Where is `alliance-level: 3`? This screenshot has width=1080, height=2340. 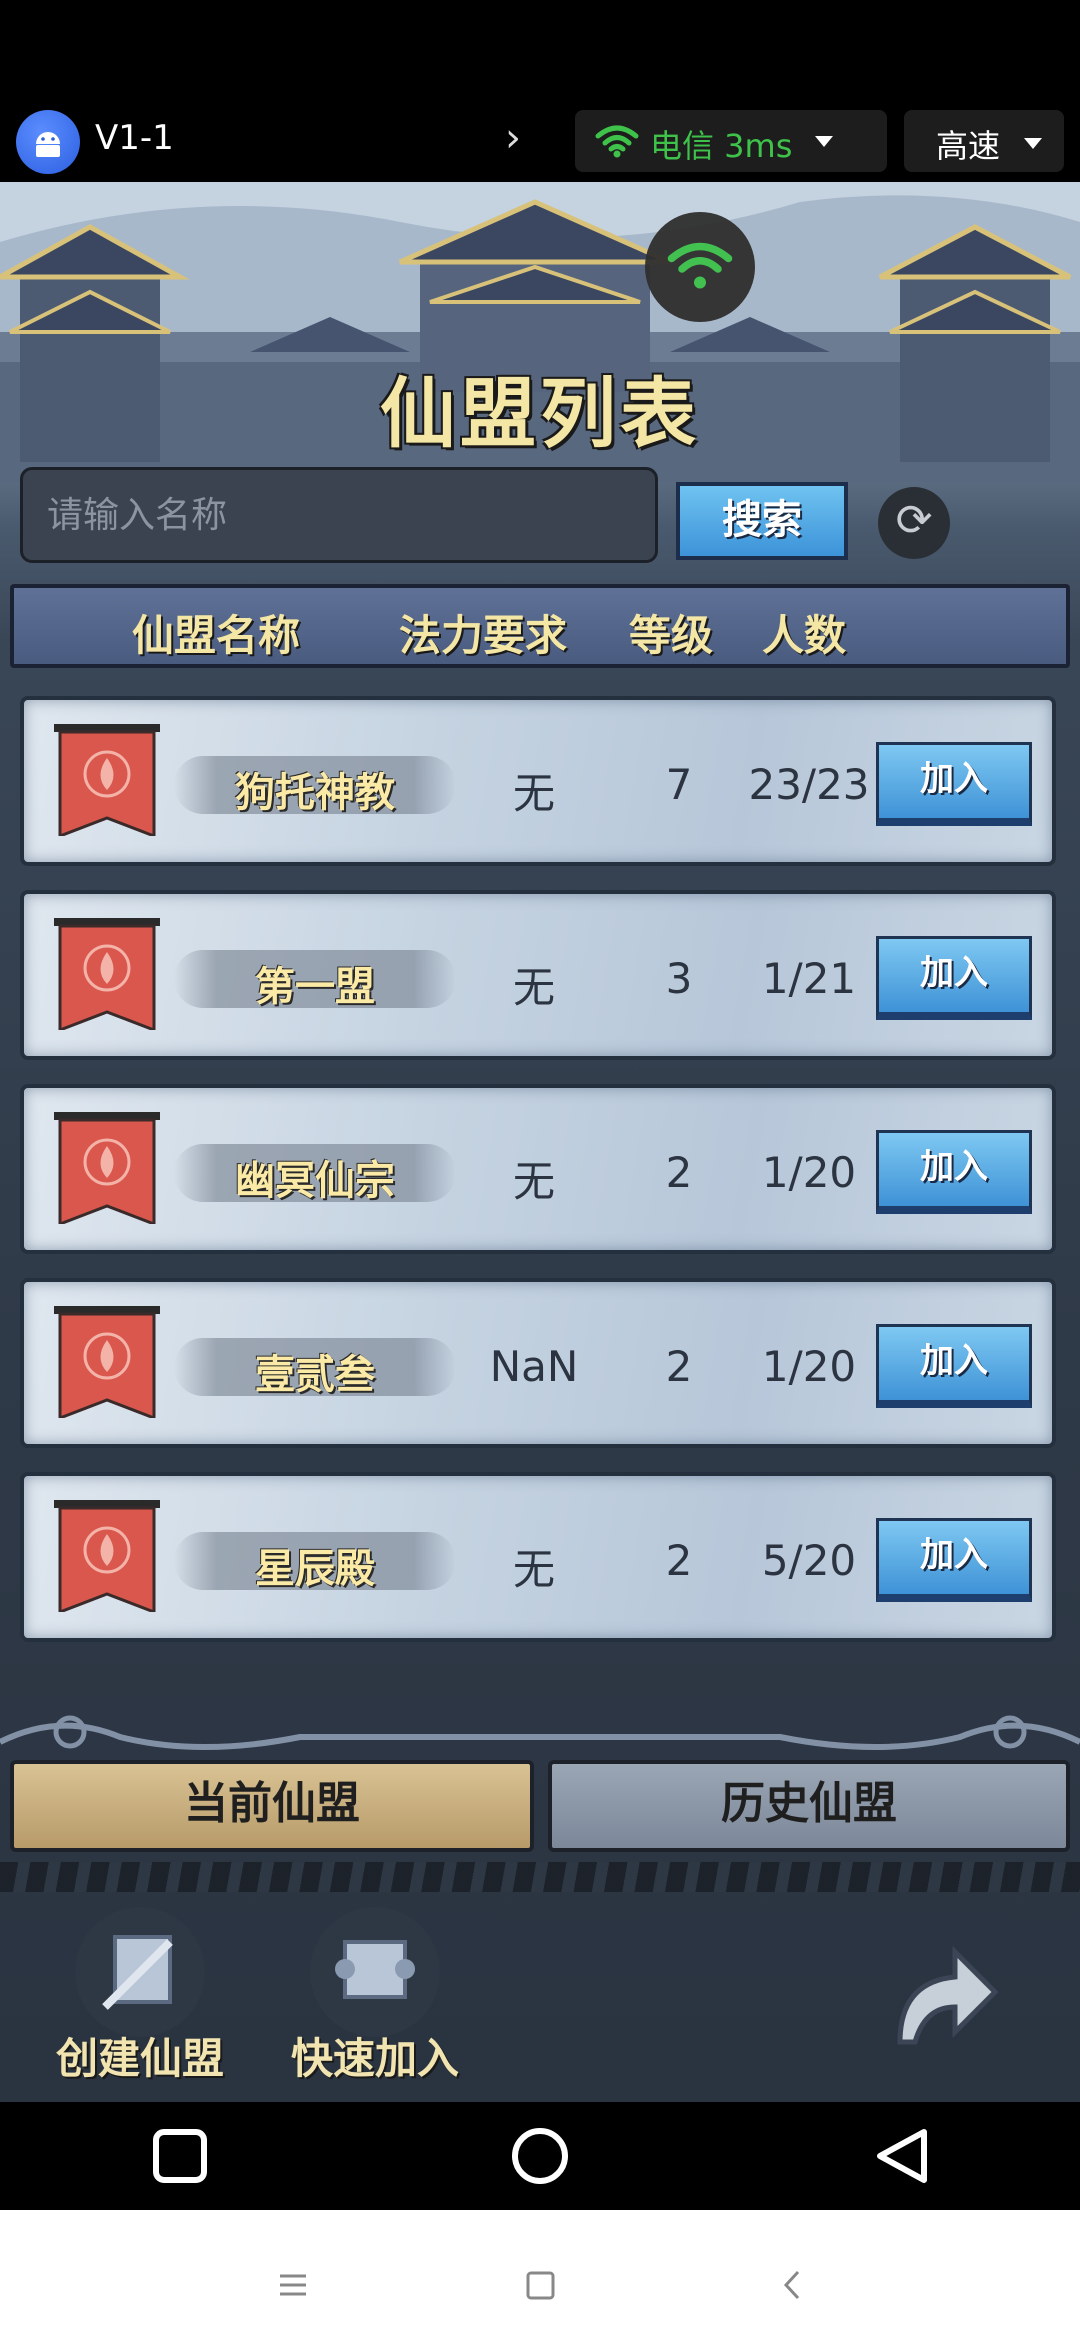
alliance-level: 3 is located at coordinates (679, 978).